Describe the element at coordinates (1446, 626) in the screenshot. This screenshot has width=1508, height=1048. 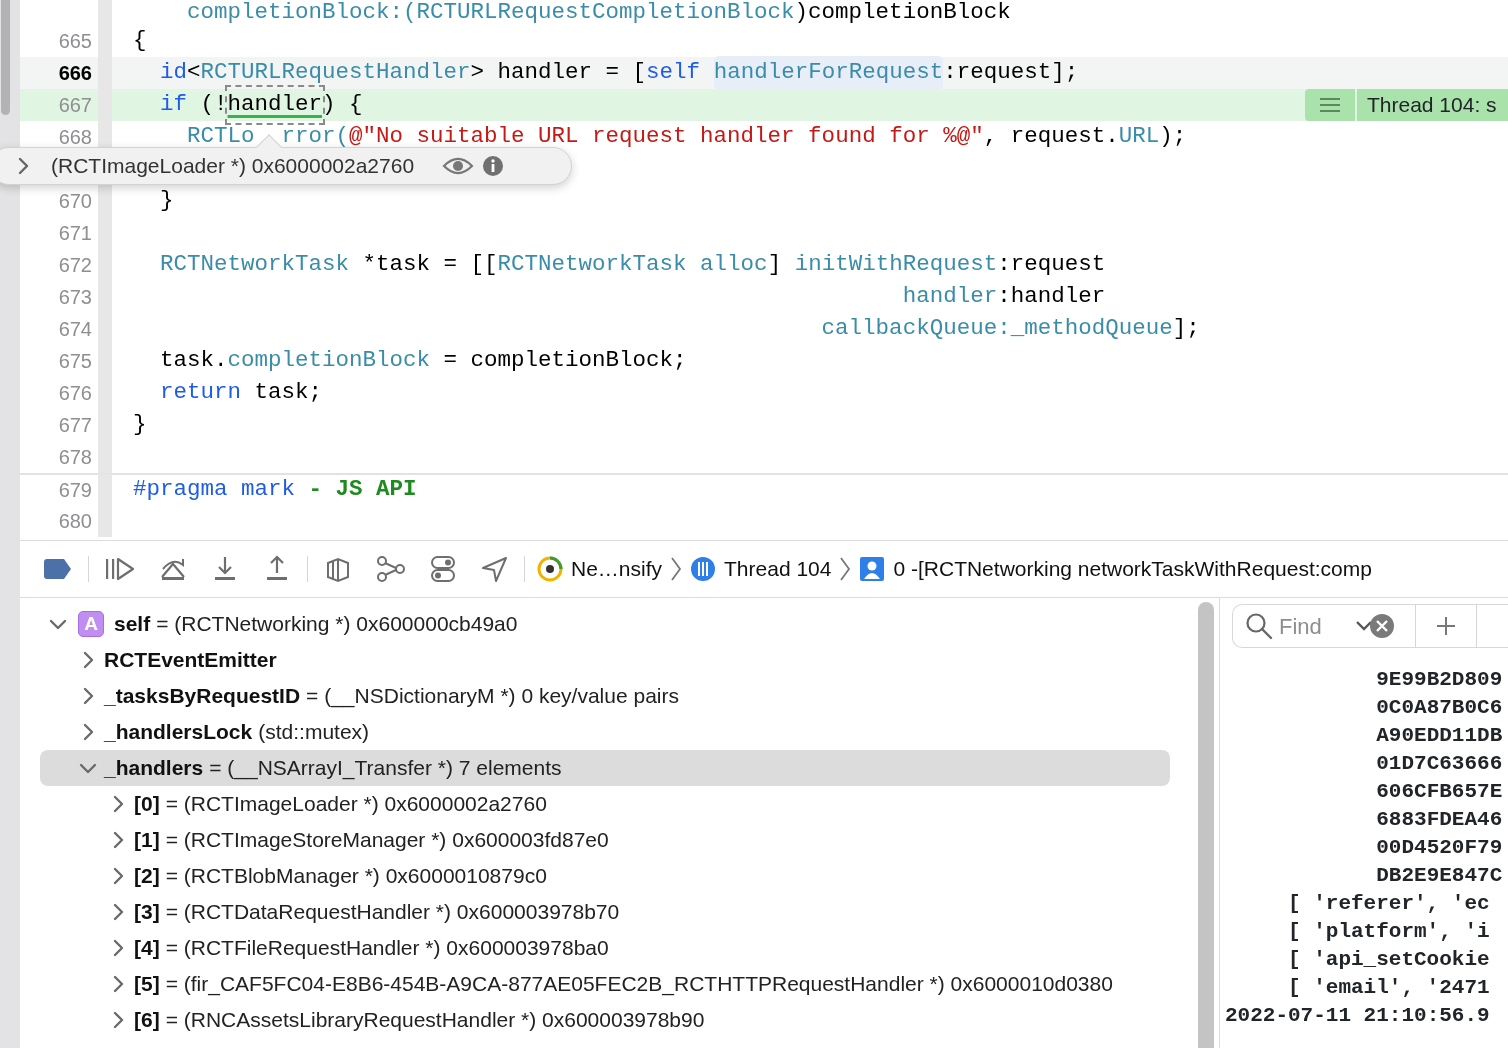
I see `add-icon` at that location.